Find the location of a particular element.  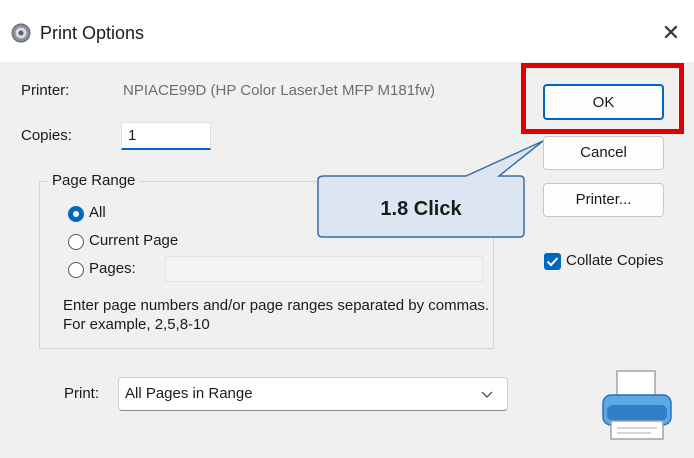

printer-name: NPIACE99D (HP Color LaserJet MFP M181fw) is located at coordinates (279, 90).